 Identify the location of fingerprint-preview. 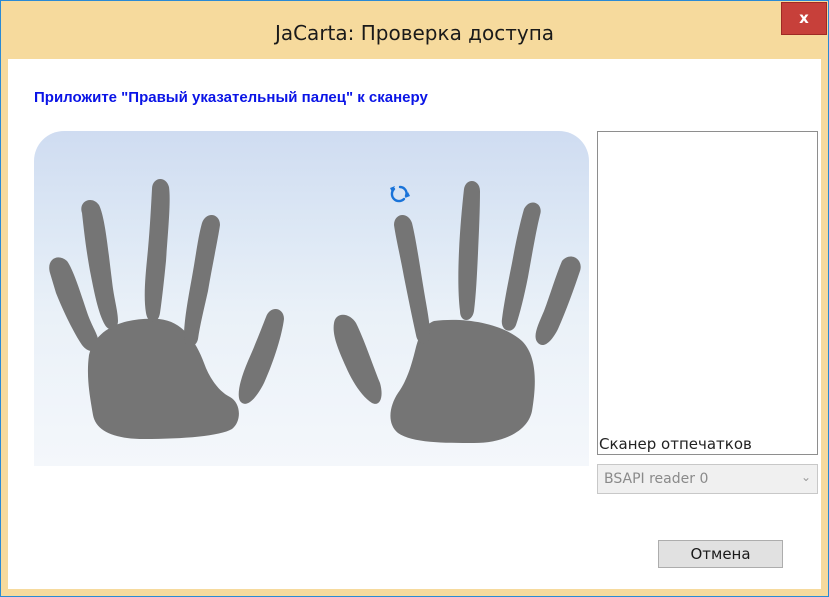
(707, 293).